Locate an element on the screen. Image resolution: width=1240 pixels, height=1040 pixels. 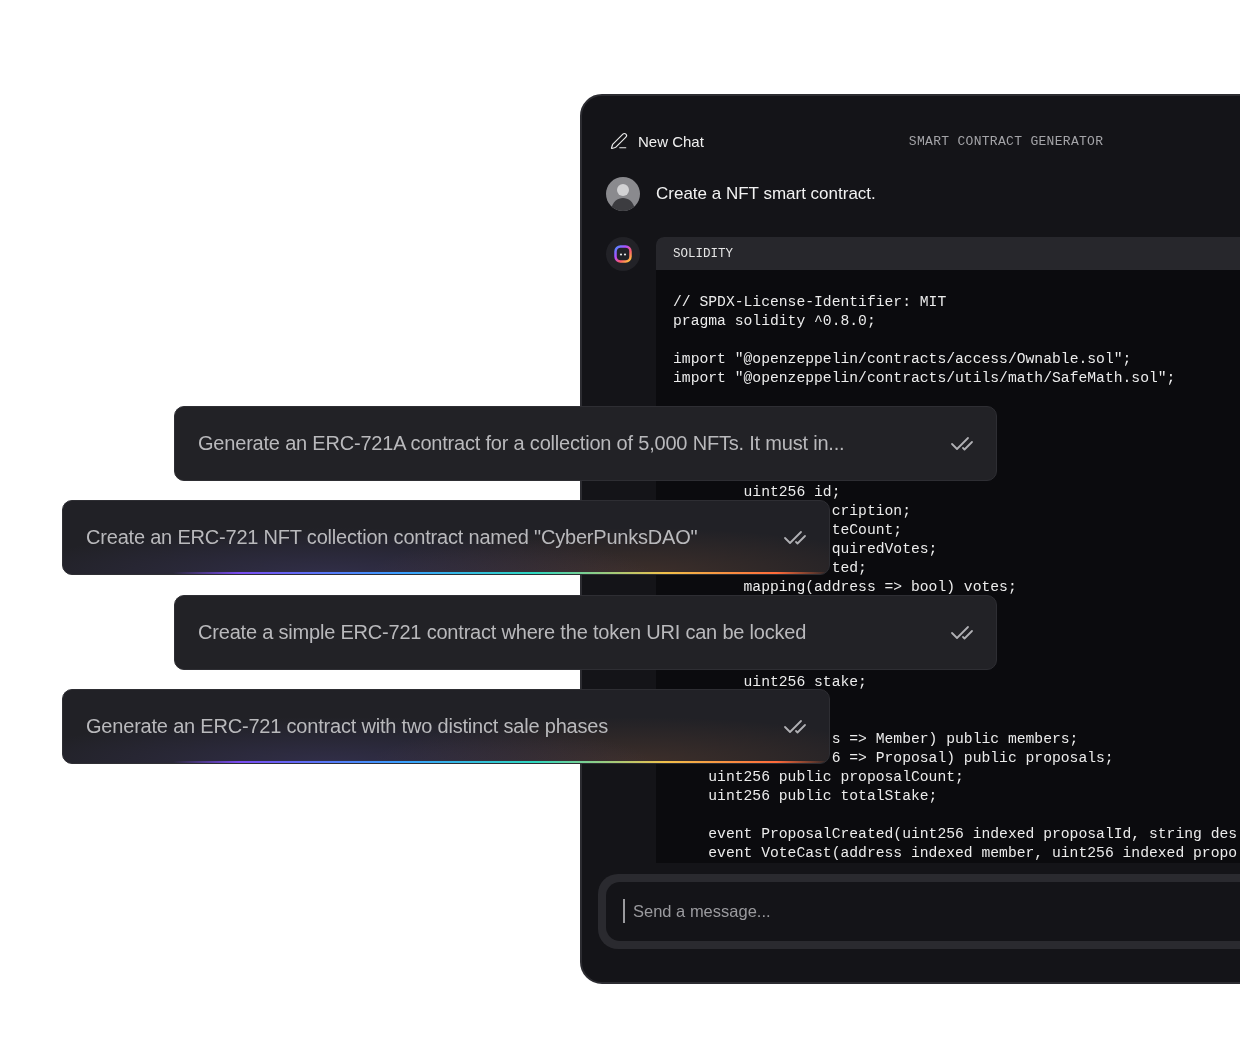
code-line: teCount; is located at coordinates (867, 530).